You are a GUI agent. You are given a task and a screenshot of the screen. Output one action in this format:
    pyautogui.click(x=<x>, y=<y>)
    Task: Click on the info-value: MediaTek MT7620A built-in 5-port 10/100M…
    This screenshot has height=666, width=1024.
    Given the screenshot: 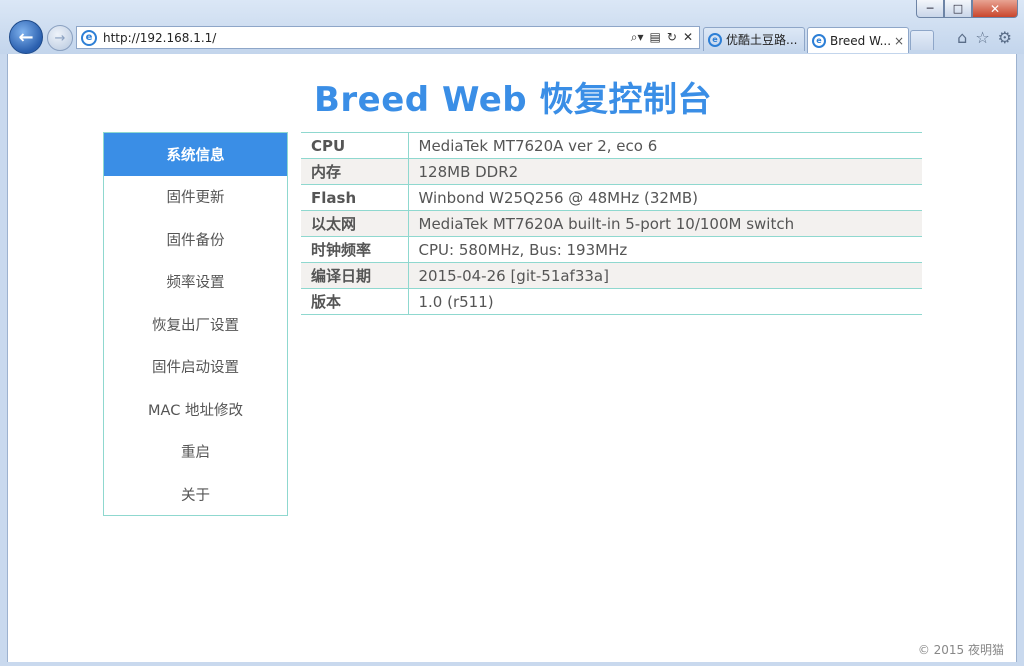 What is the action you would take?
    pyautogui.click(x=665, y=223)
    